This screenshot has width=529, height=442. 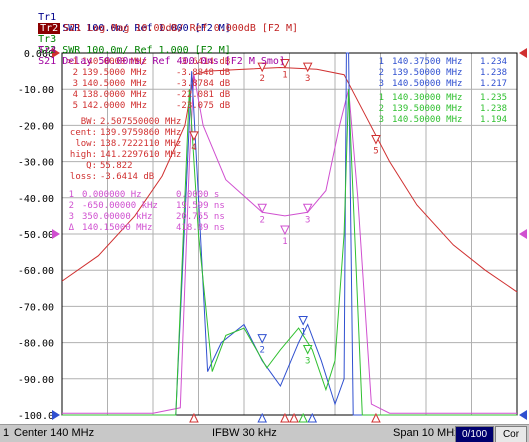 What do you see at coordinates (261, 351) in the screenshot?
I see `tr1-marker-2-label: 2` at bounding box center [261, 351].